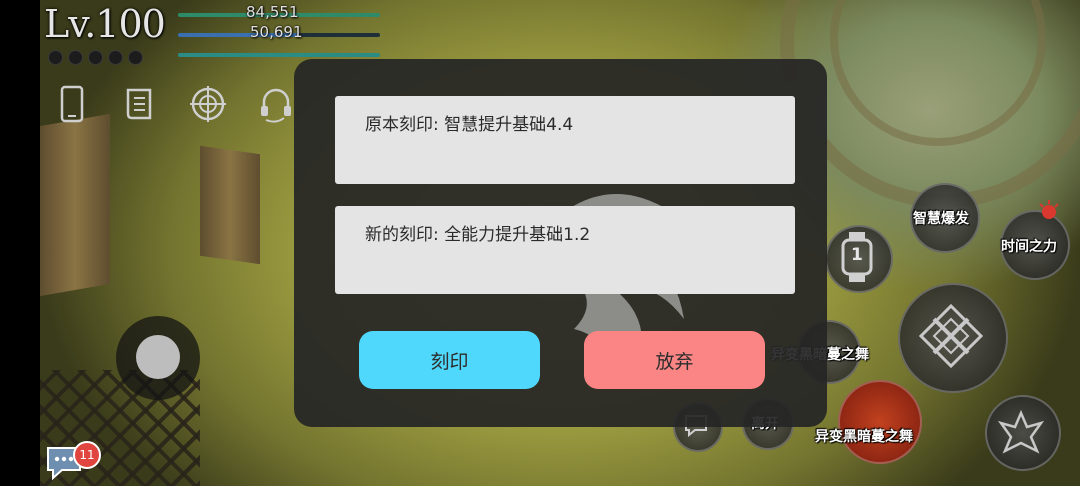 The height and width of the screenshot is (486, 1080). Describe the element at coordinates (864, 437) in the screenshot. I see `skill-label-dark-vine-dance-2: 异变黑暗蔓之舞` at that location.